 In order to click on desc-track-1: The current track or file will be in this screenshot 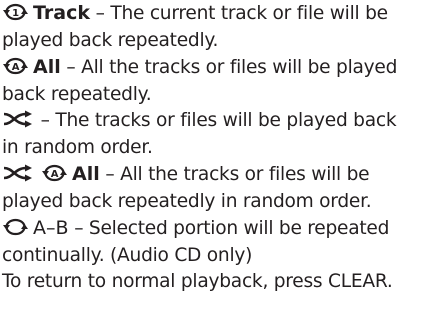, I will do `click(249, 13)`.